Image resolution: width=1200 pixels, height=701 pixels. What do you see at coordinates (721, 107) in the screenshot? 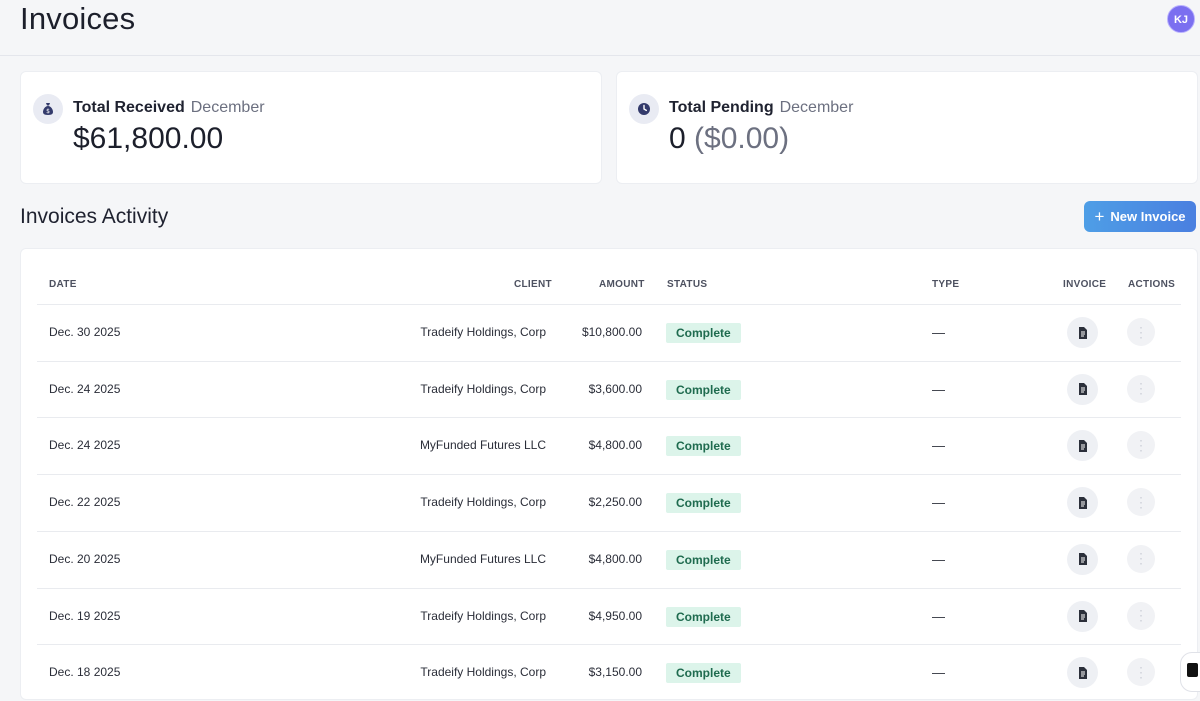
I see `card-label: Total Pending` at bounding box center [721, 107].